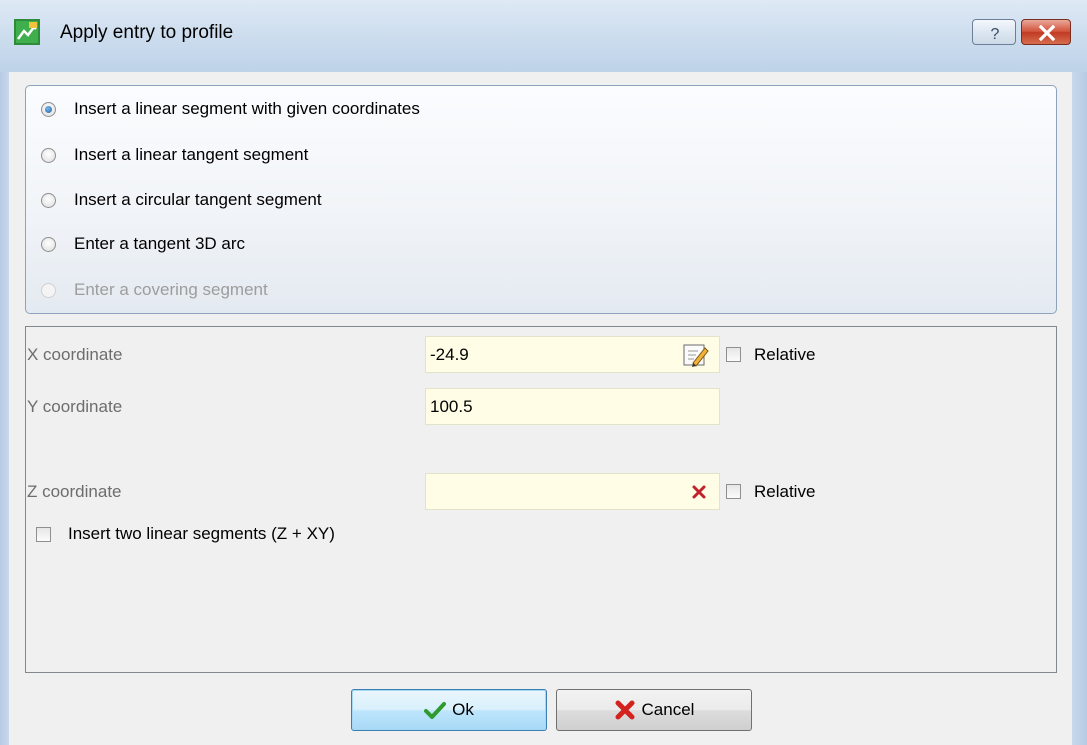  What do you see at coordinates (1079, 408) in the screenshot?
I see `window-frame-right` at bounding box center [1079, 408].